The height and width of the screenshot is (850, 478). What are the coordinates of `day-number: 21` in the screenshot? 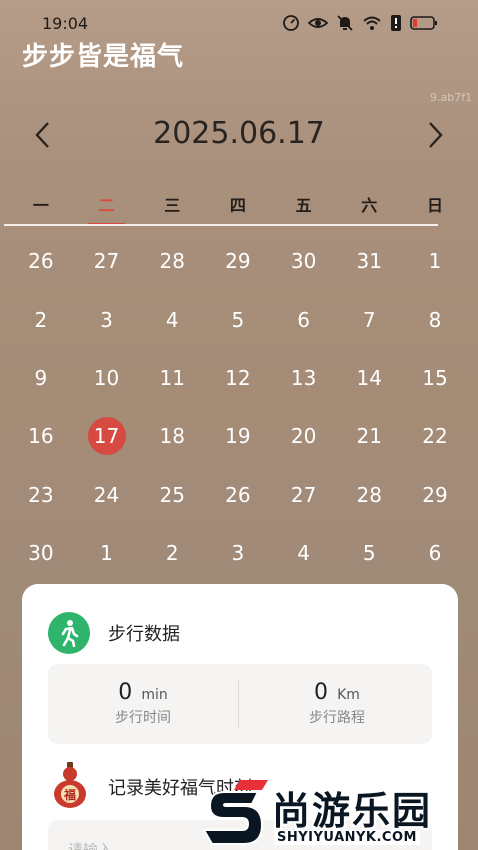 It's located at (369, 436).